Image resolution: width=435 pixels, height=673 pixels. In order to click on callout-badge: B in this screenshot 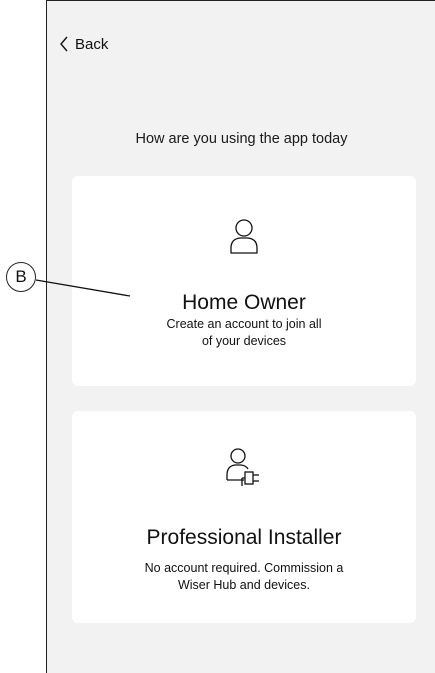, I will do `click(21, 277)`.